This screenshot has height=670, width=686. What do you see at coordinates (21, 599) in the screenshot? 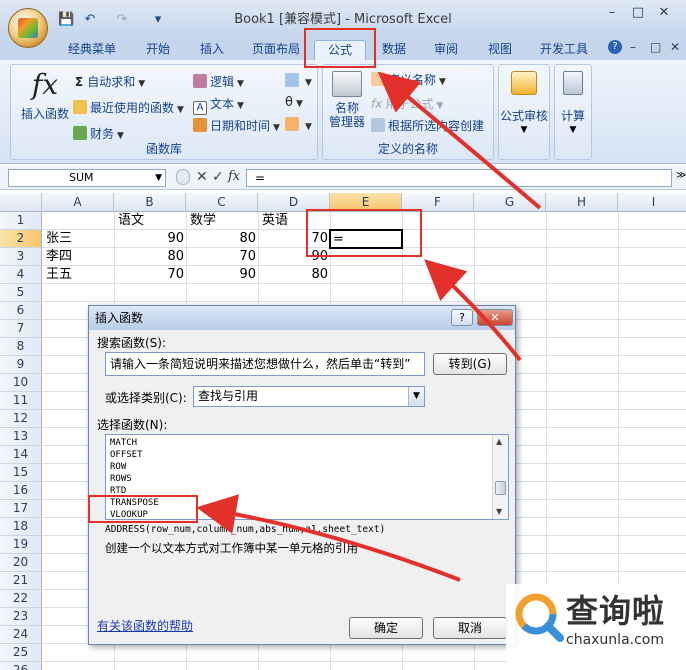
I see `row-header: 22` at bounding box center [21, 599].